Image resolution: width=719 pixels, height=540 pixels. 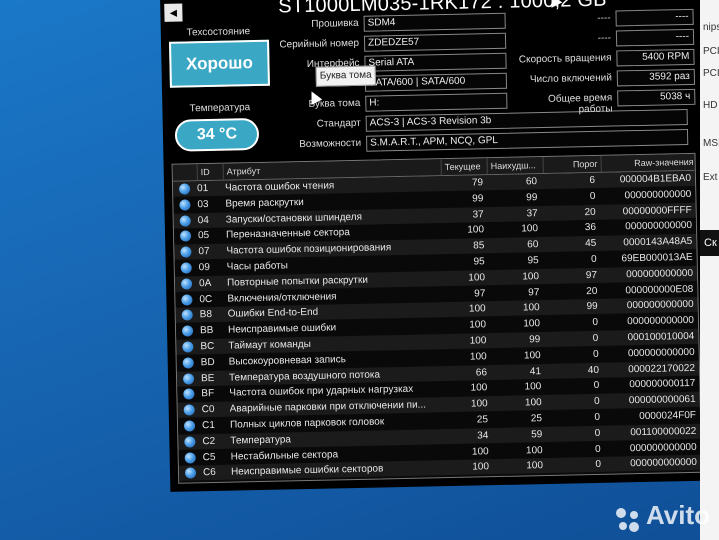 I want to click on blank-value-2: ----, so click(x=655, y=37).